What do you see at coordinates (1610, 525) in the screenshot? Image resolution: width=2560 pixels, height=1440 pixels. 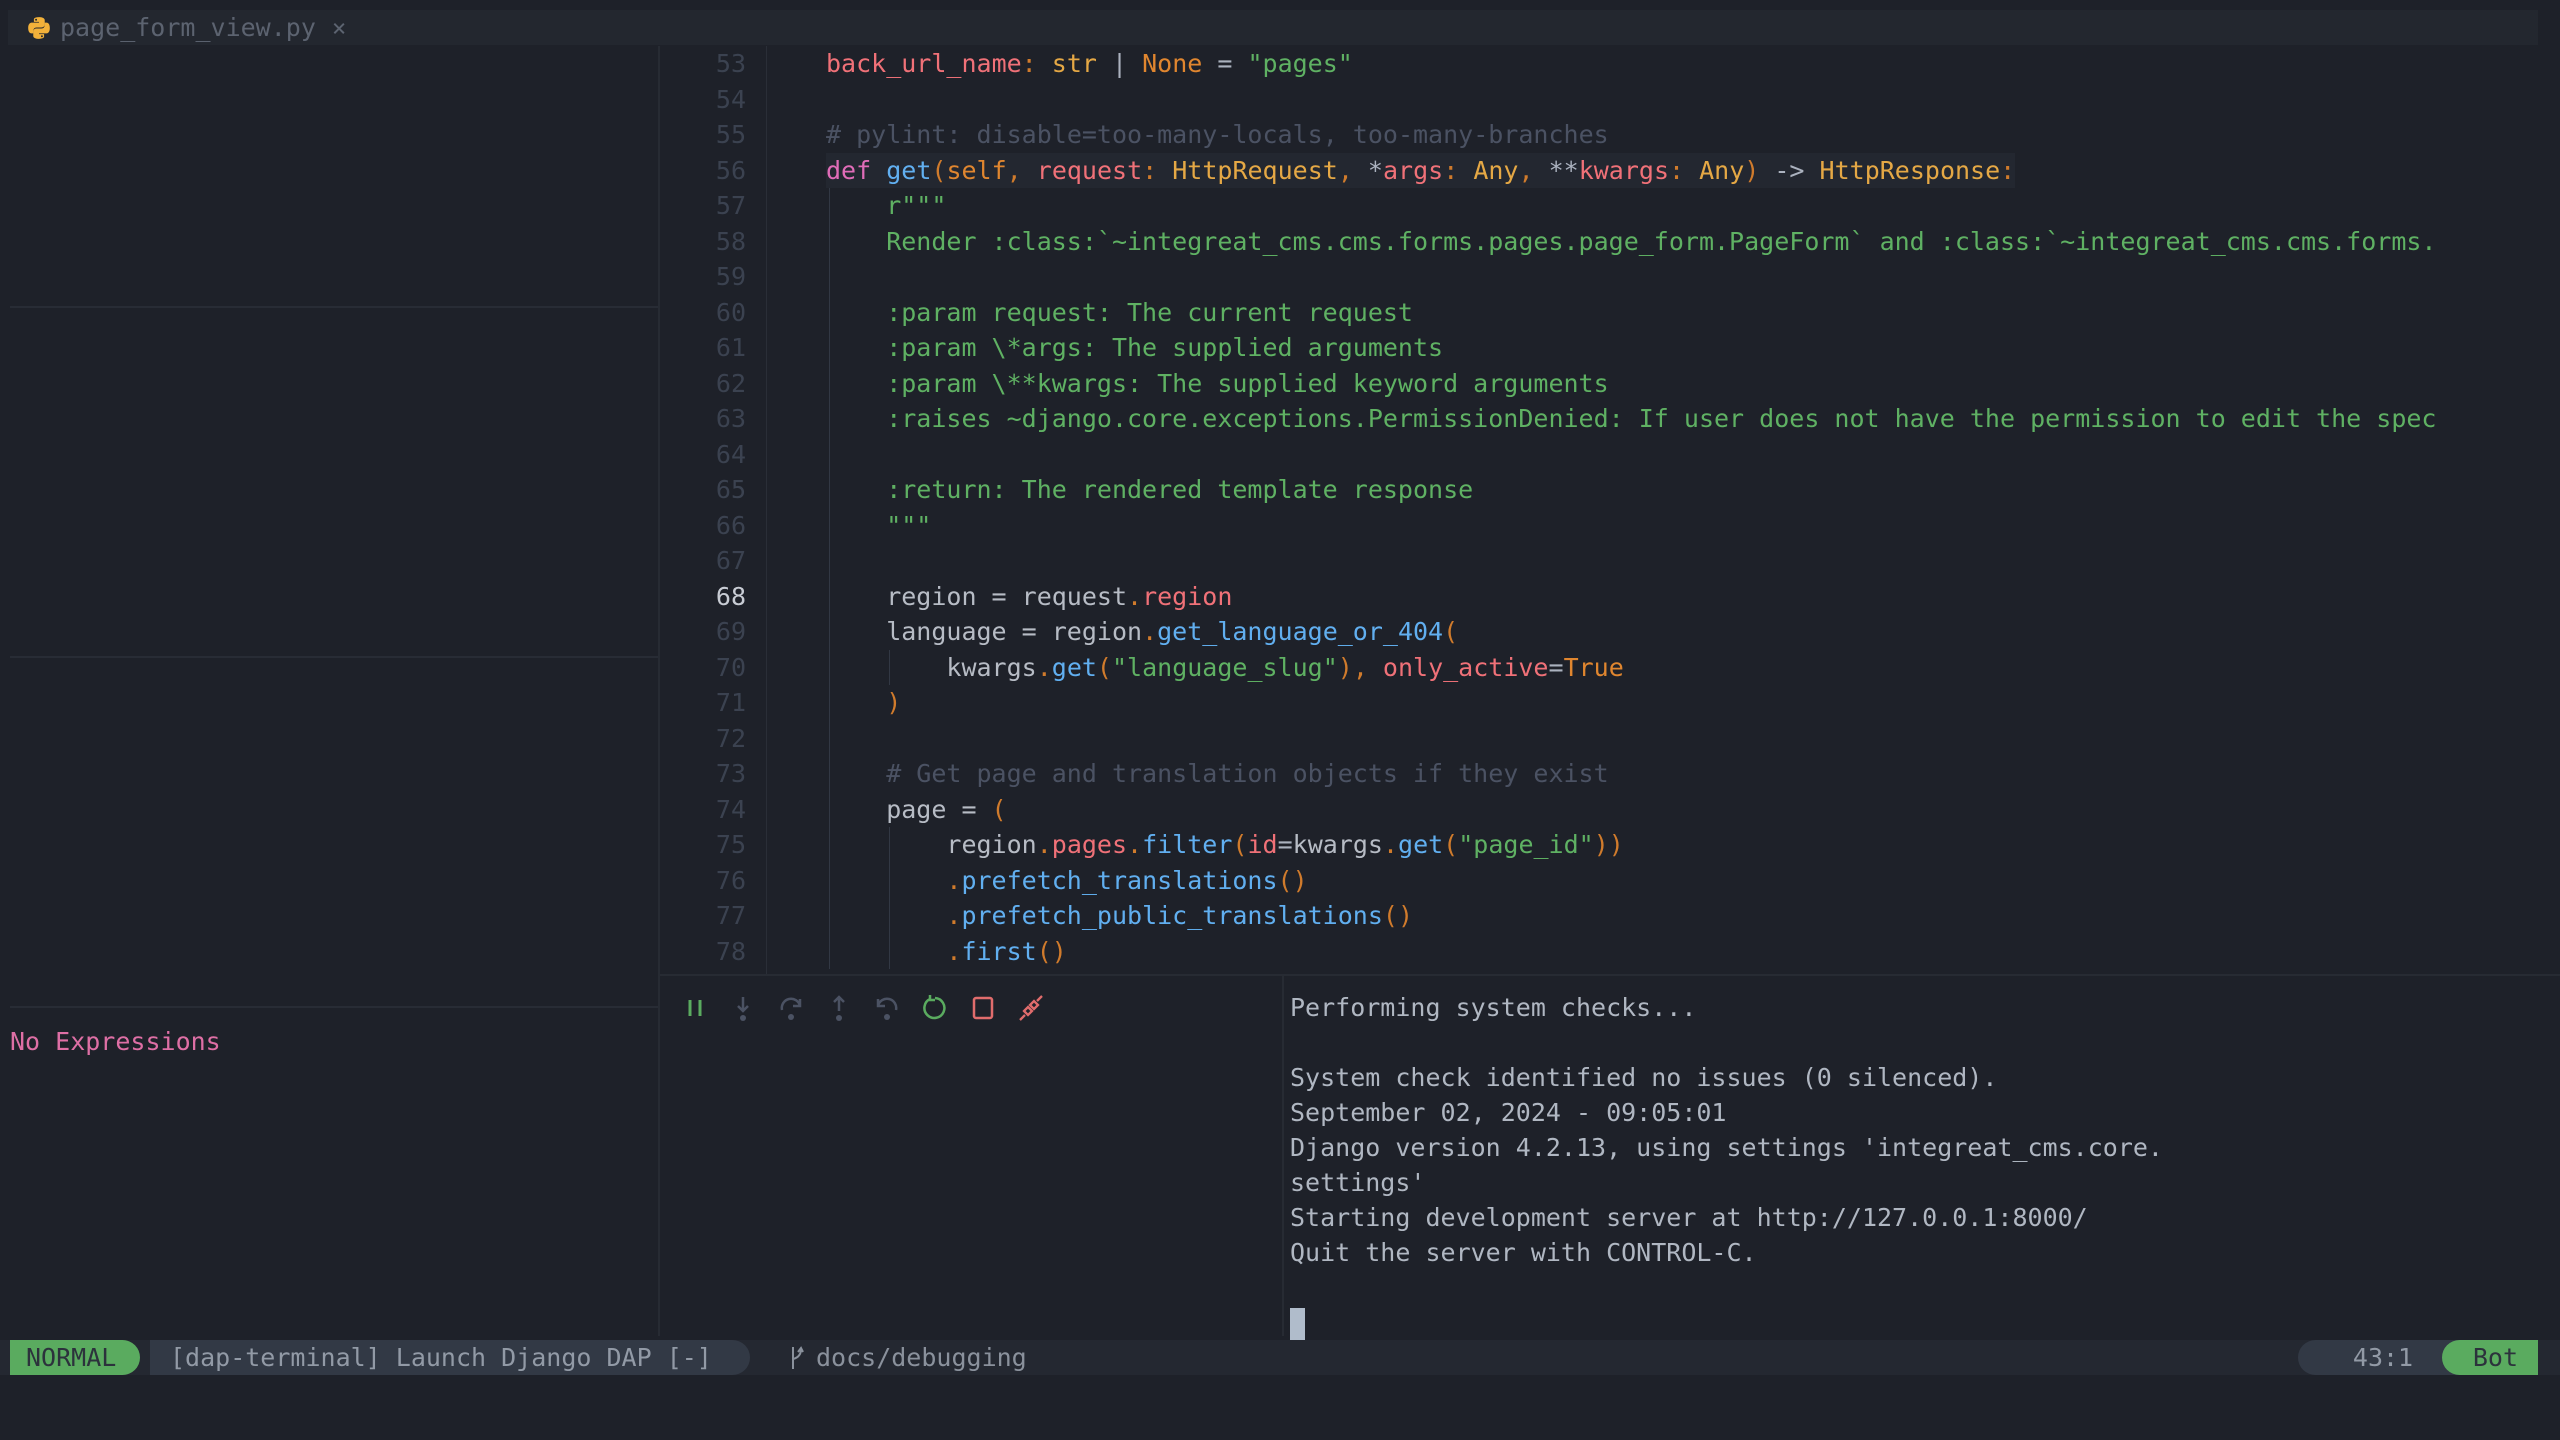 I see `code-line: 66 """` at bounding box center [1610, 525].